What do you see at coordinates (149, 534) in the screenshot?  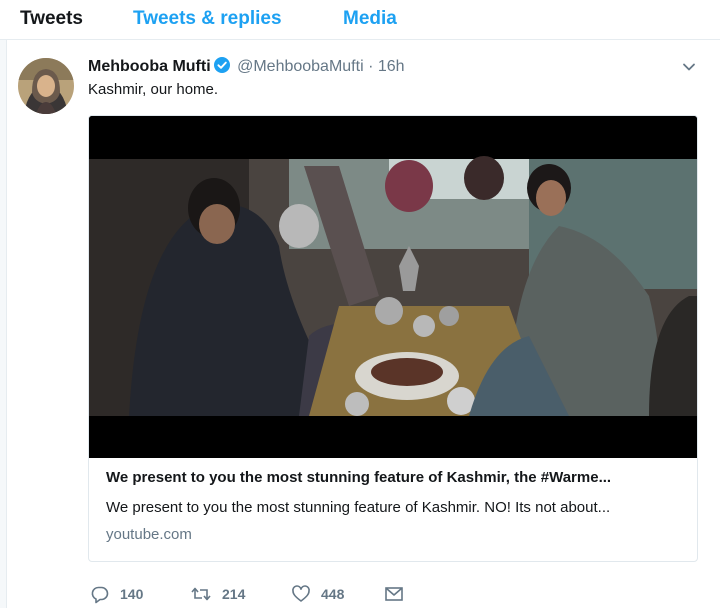 I see `card-domain: youtube.com` at bounding box center [149, 534].